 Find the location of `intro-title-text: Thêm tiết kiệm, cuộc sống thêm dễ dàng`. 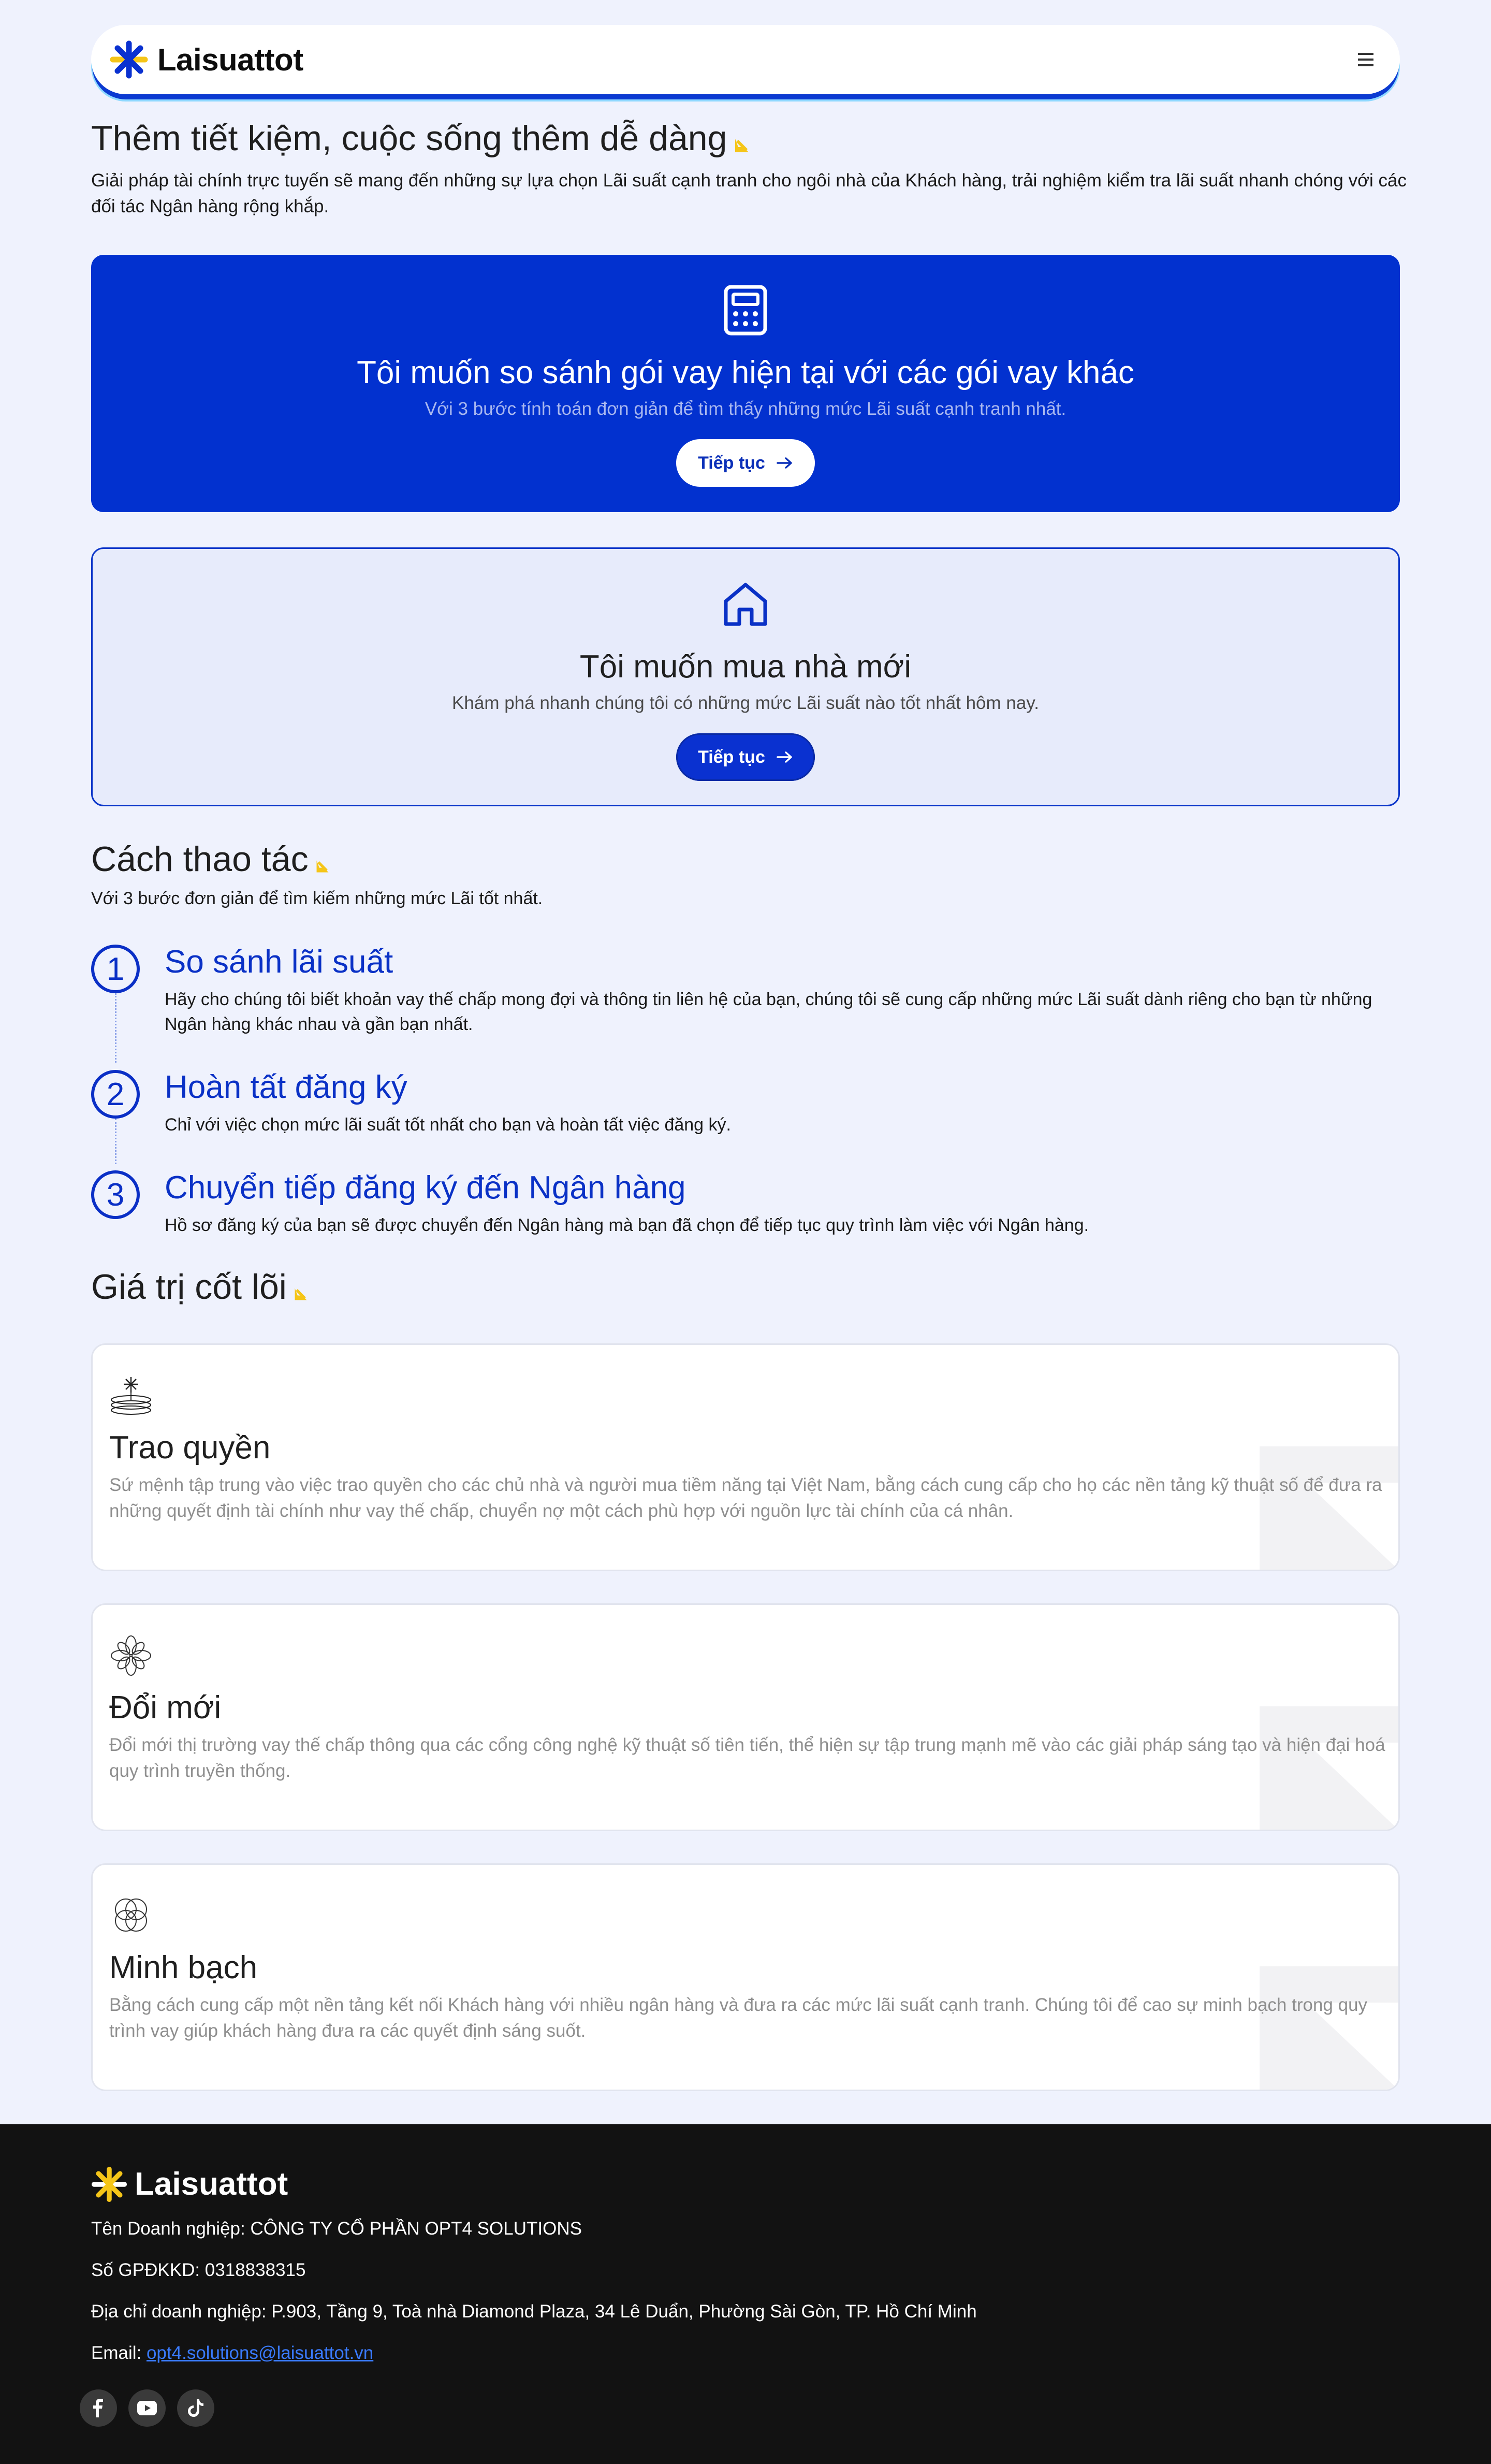

intro-title-text: Thêm tiết kiệm, cuộc sống thêm dễ dàng is located at coordinates (409, 138).